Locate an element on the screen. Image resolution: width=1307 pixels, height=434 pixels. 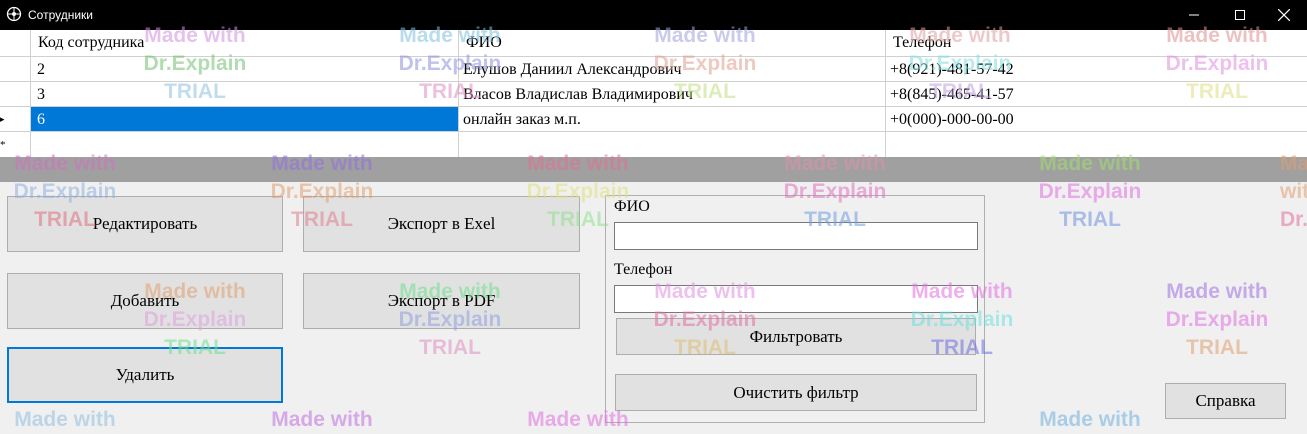
minimize-icon is located at coordinates (1194, 15).